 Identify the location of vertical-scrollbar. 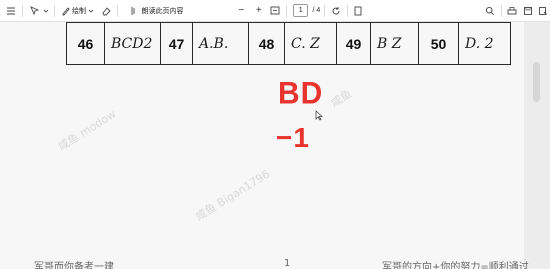
(537, 145).